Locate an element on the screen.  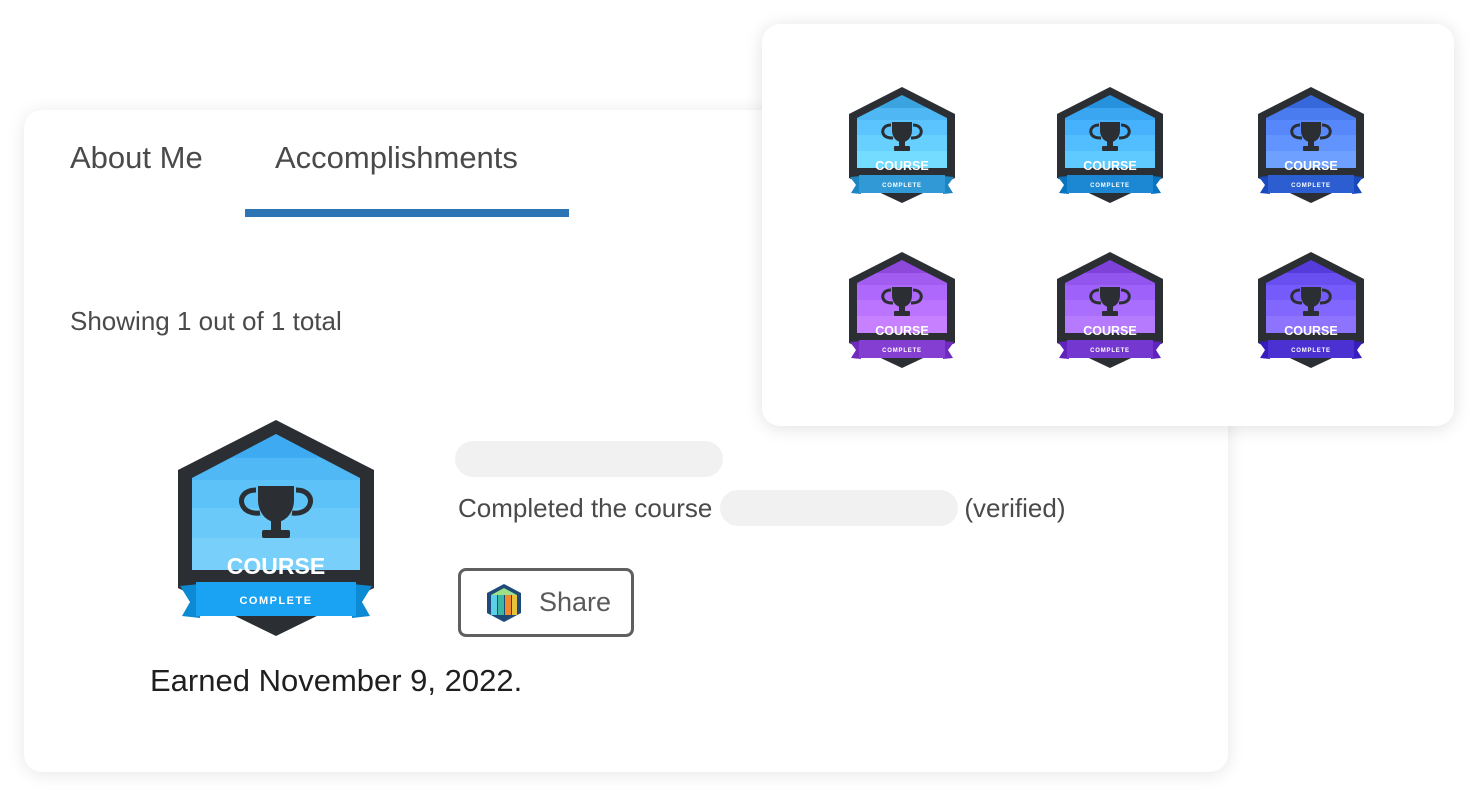
tab-about-me: About Me is located at coordinates (136, 158).